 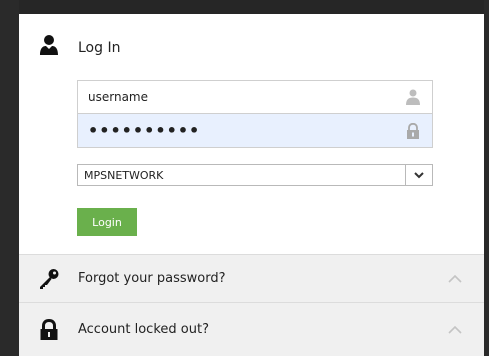 I want to click on background-right, so click(x=486, y=178).